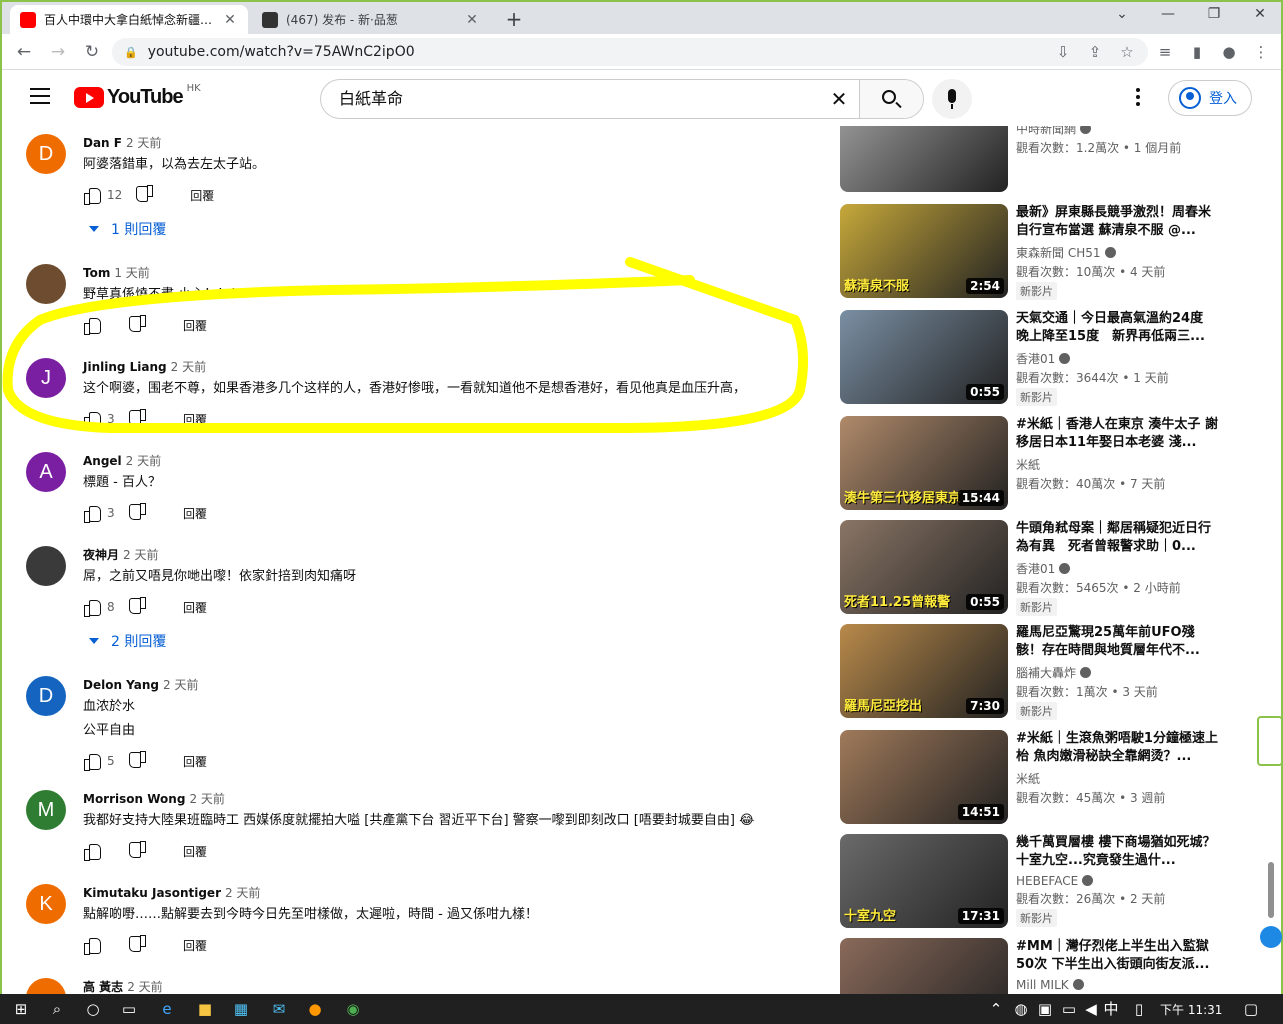  Describe the element at coordinates (1197, 52) in the screenshot. I see `side-panel-icon: ▮` at that location.